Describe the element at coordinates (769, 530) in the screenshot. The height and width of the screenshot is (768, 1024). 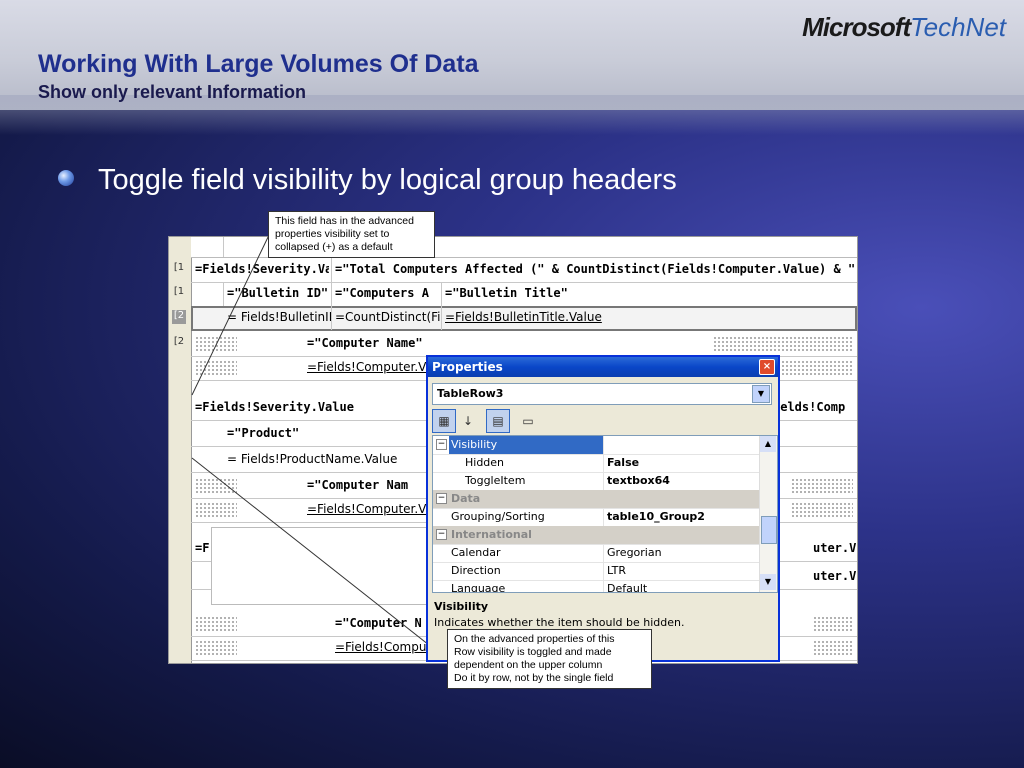
I see `scroll-thumb` at that location.